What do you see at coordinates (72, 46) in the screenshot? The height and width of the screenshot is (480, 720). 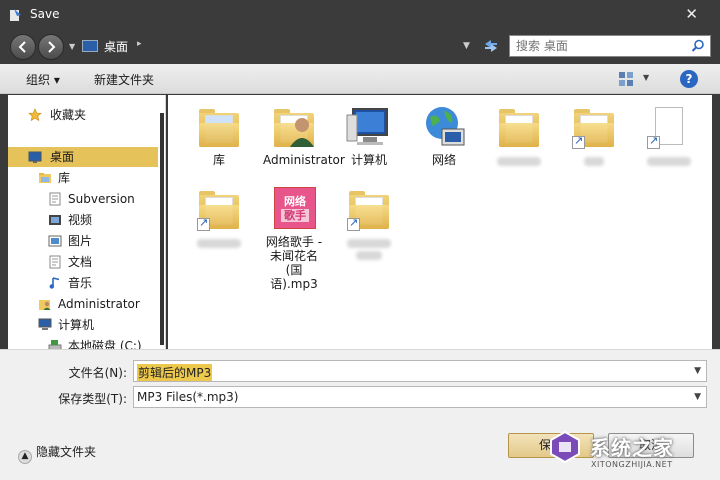 I see `recent-pages-dropdown-icon: ▼` at bounding box center [72, 46].